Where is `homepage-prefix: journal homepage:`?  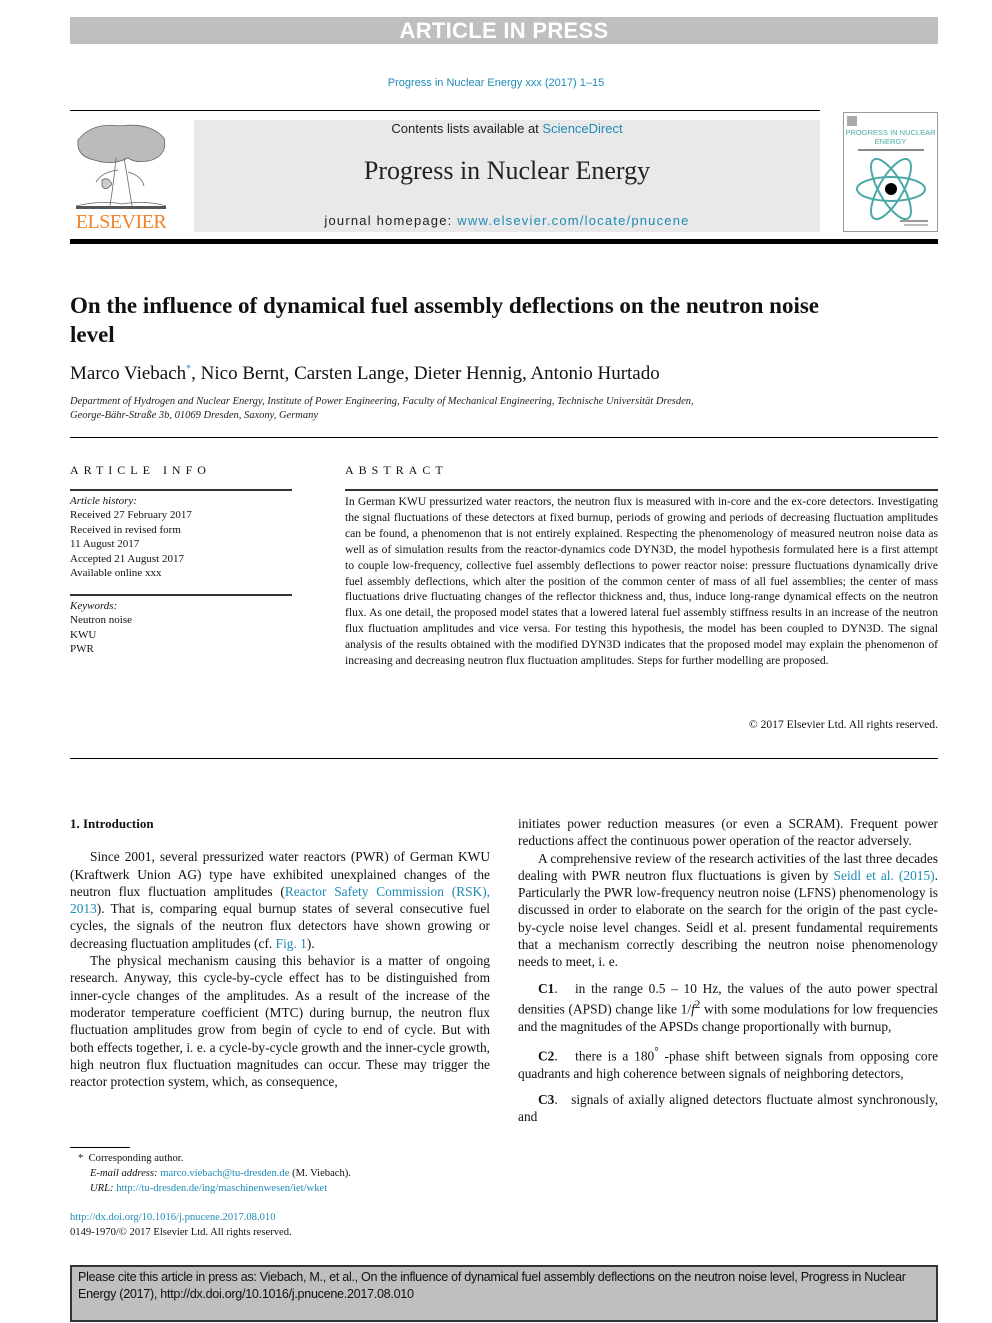 homepage-prefix: journal homepage: is located at coordinates (391, 220).